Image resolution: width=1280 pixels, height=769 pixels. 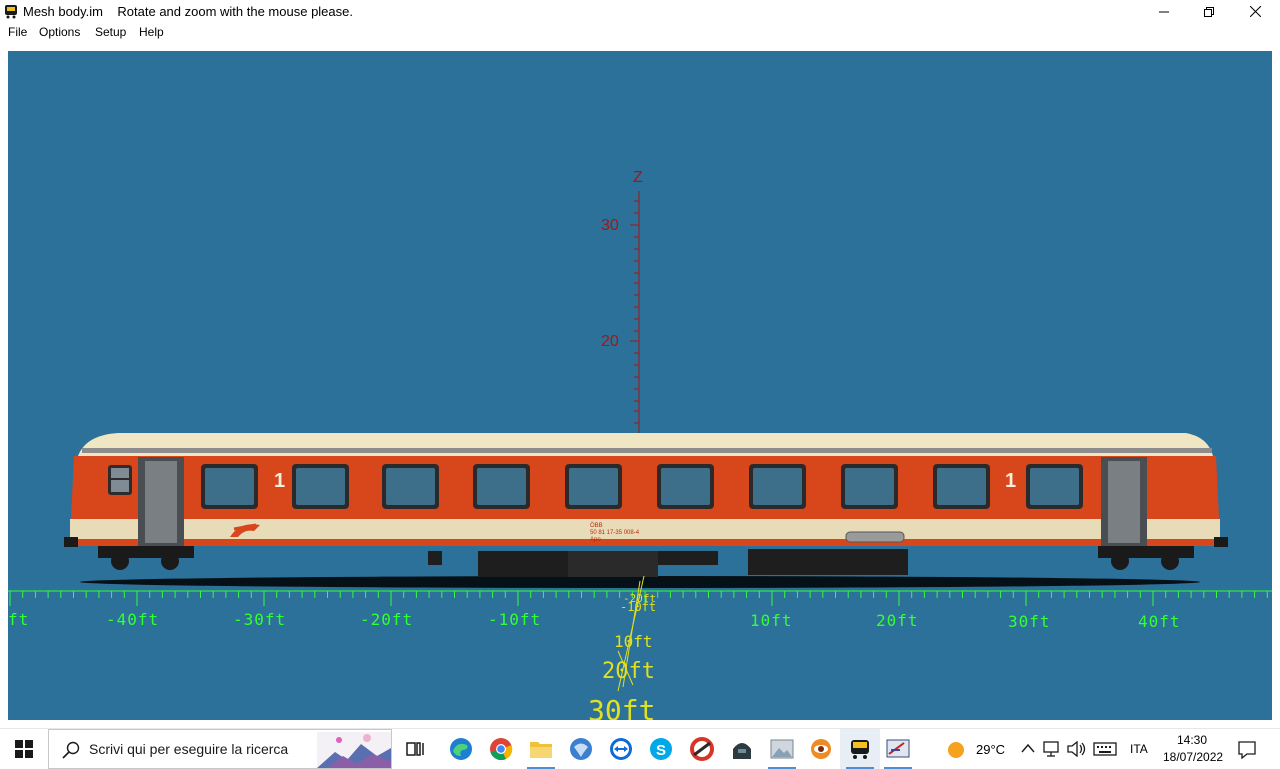 What do you see at coordinates (640, 33) in the screenshot?
I see `menu-bar: File Options Setup Help` at bounding box center [640, 33].